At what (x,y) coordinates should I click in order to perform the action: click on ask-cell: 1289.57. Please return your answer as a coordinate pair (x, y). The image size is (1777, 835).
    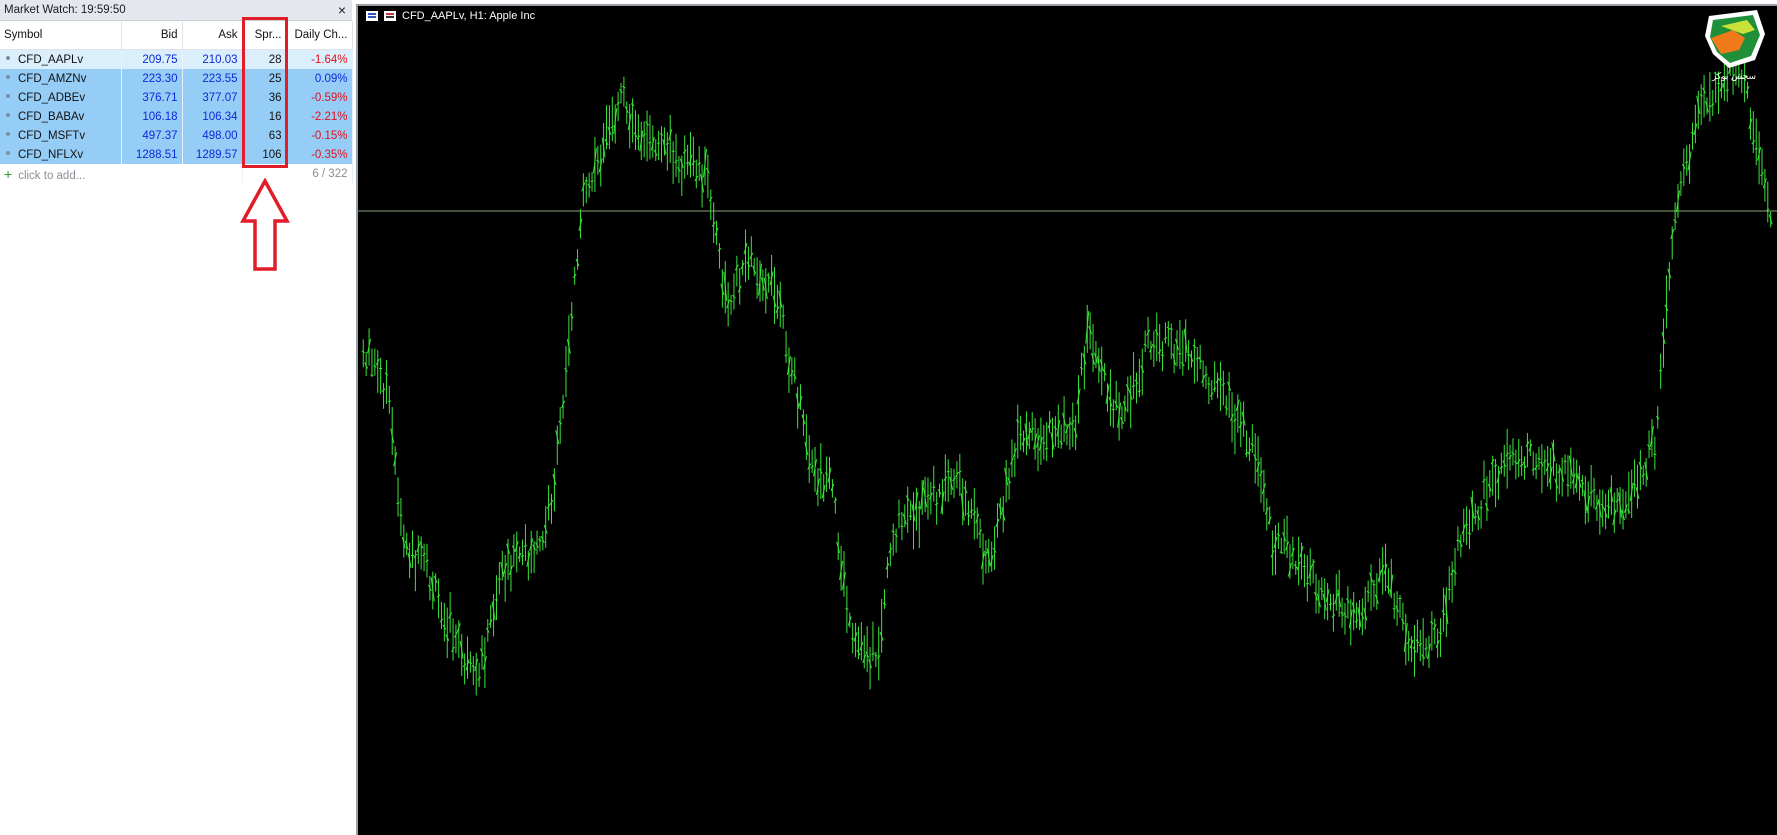
    Looking at the image, I should click on (212, 154).